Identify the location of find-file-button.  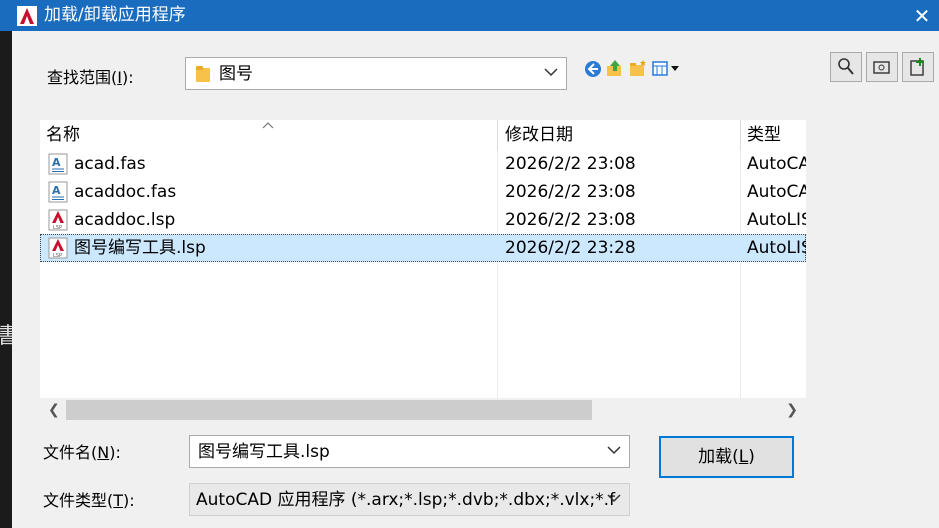
(846, 67).